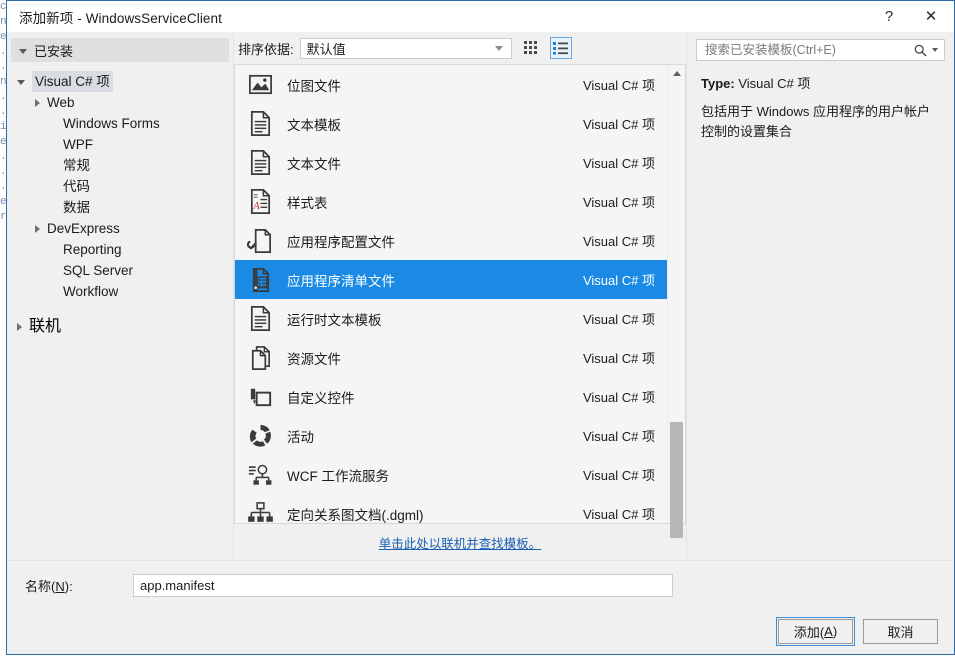 This screenshot has height=660, width=955. I want to click on installed-section-header: 已安装, so click(120, 50).